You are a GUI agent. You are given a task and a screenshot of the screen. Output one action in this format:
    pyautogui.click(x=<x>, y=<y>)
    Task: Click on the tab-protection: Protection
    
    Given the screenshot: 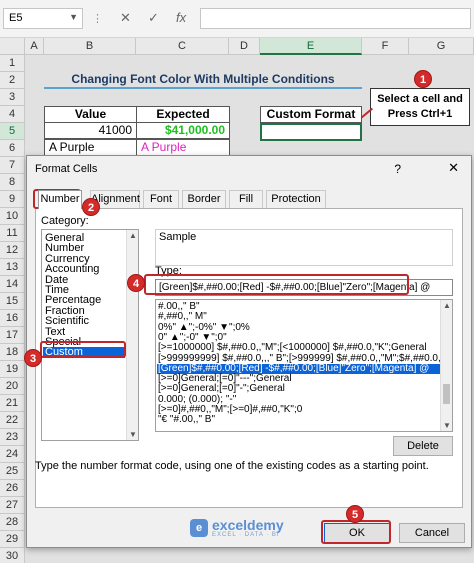 What is the action you would take?
    pyautogui.click(x=296, y=199)
    